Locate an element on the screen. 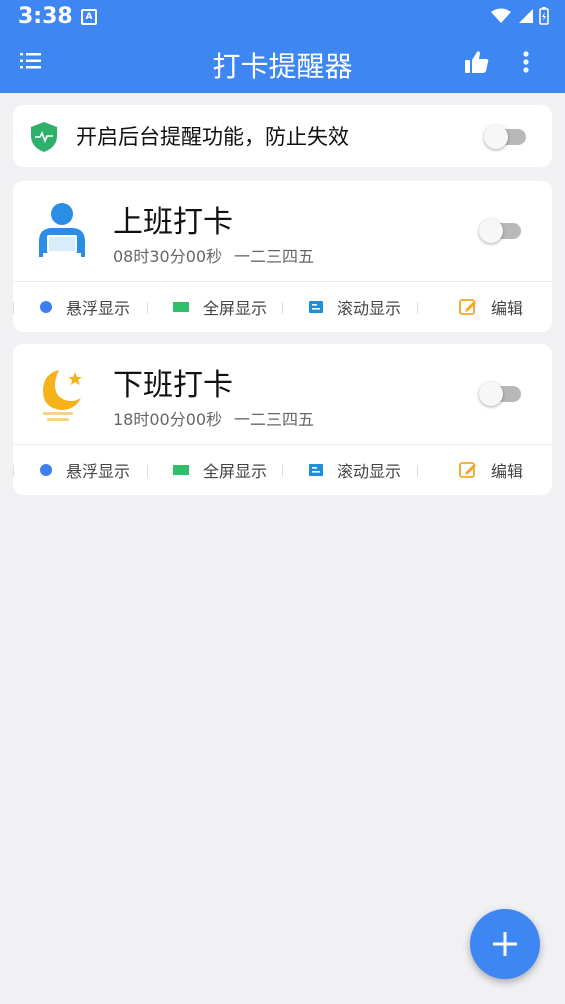  background-reminder-toggle is located at coordinates (505, 137).